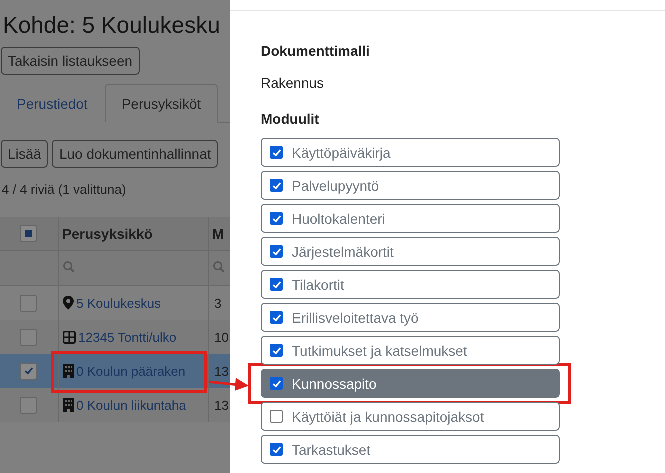  I want to click on action-button: Lisää, so click(24, 154).